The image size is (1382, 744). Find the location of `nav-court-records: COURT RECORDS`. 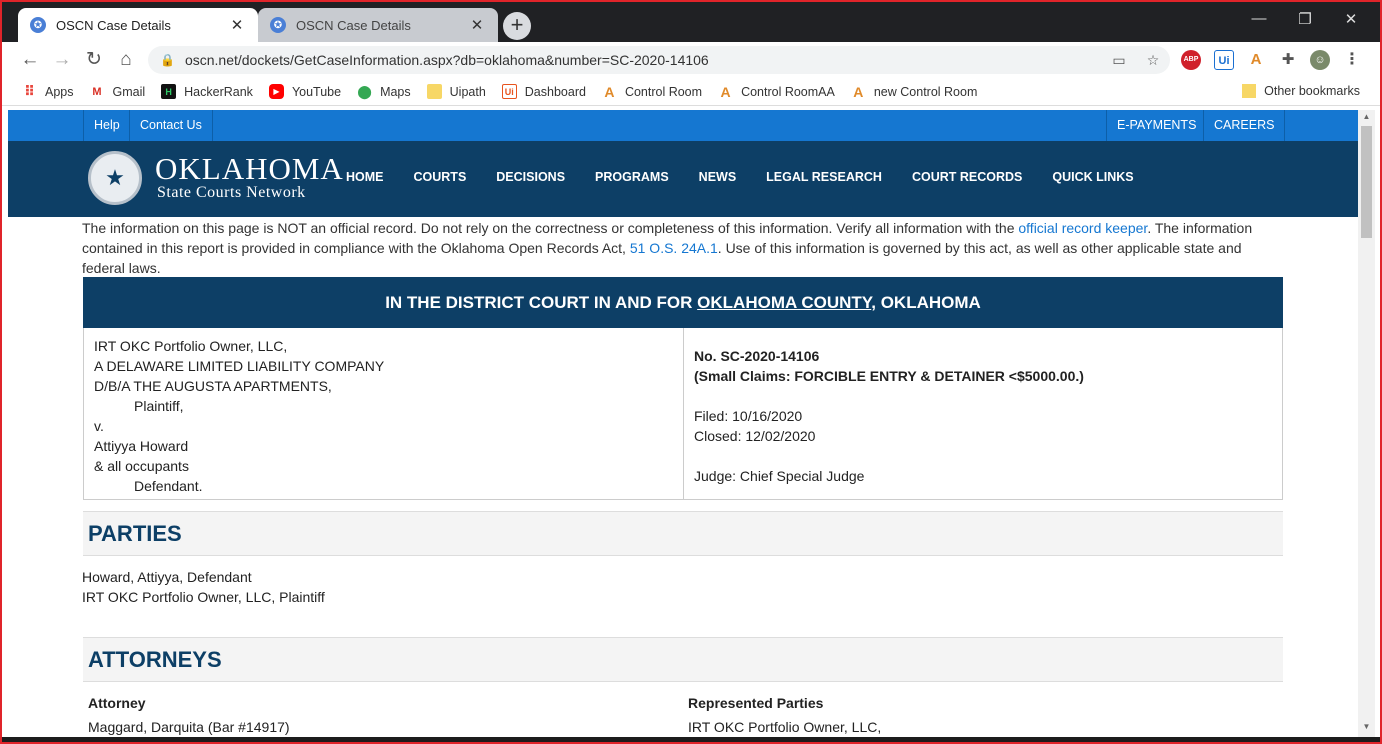

nav-court-records: COURT RECORDS is located at coordinates (967, 177).